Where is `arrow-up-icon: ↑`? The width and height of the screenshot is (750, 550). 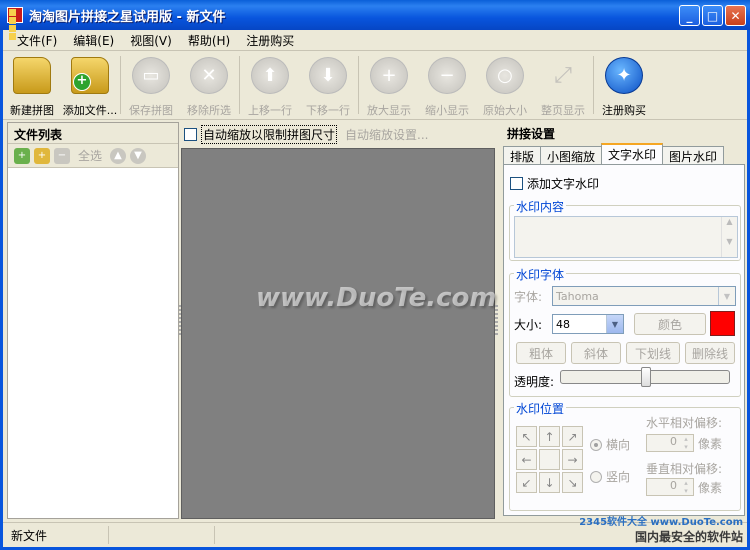 arrow-up-icon: ↑ is located at coordinates (549, 436).